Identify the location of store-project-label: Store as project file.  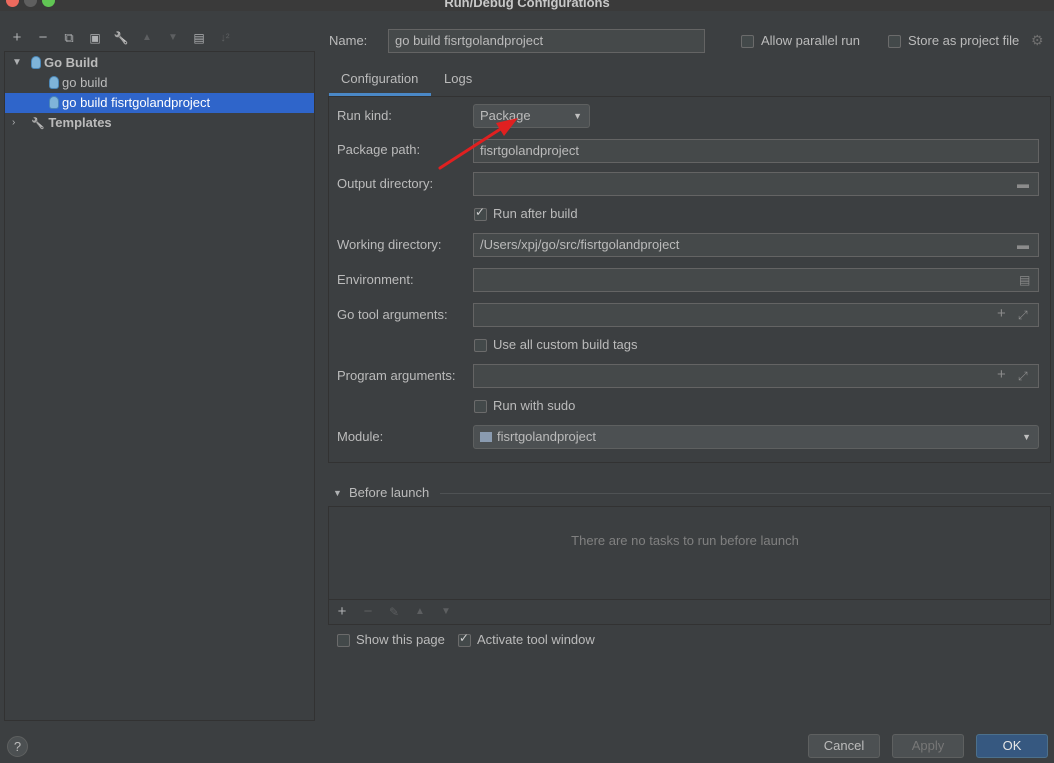
(964, 40).